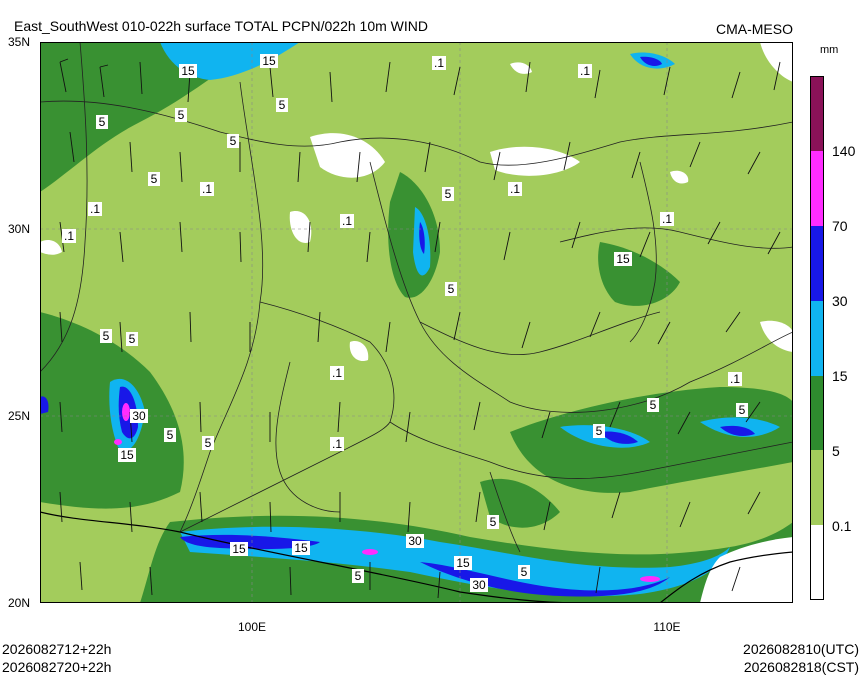 Image resolution: width=860 pixels, height=677 pixels. I want to click on lat-label-20n: 20N, so click(19, 603).